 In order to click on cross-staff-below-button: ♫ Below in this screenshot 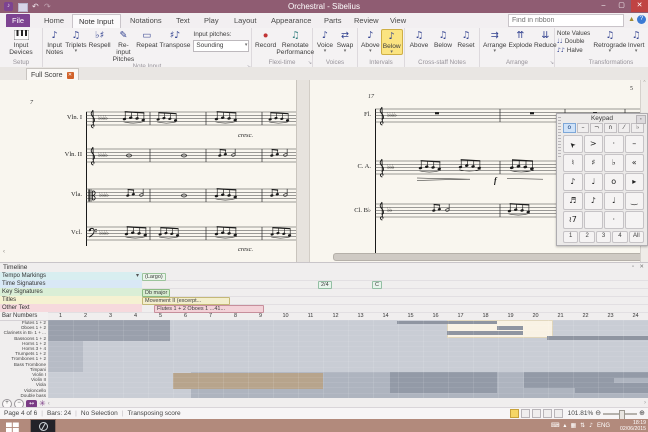, I will do `click(443, 39)`.